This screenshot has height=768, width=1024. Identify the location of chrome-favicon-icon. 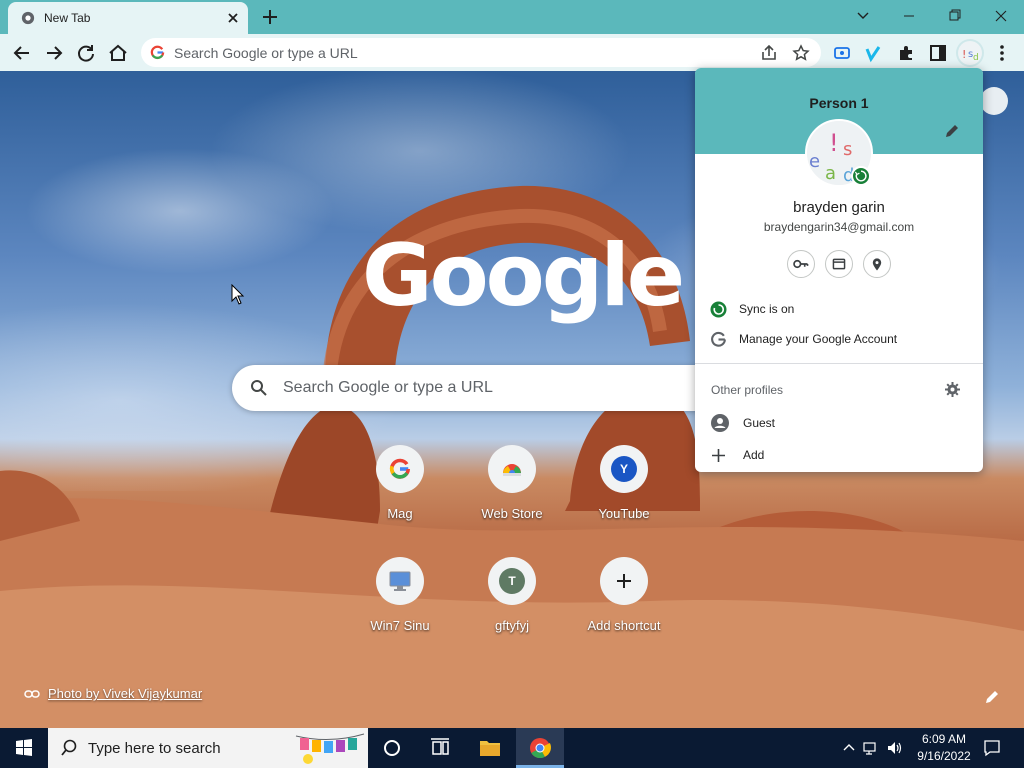
(28, 18).